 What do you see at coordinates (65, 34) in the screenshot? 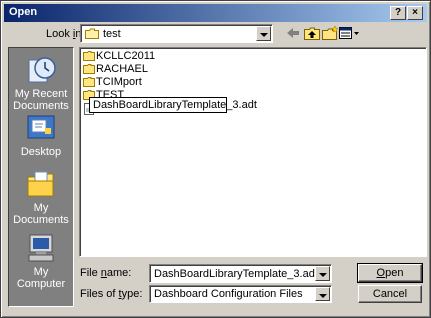
I see `lookin-label: Look in:` at bounding box center [65, 34].